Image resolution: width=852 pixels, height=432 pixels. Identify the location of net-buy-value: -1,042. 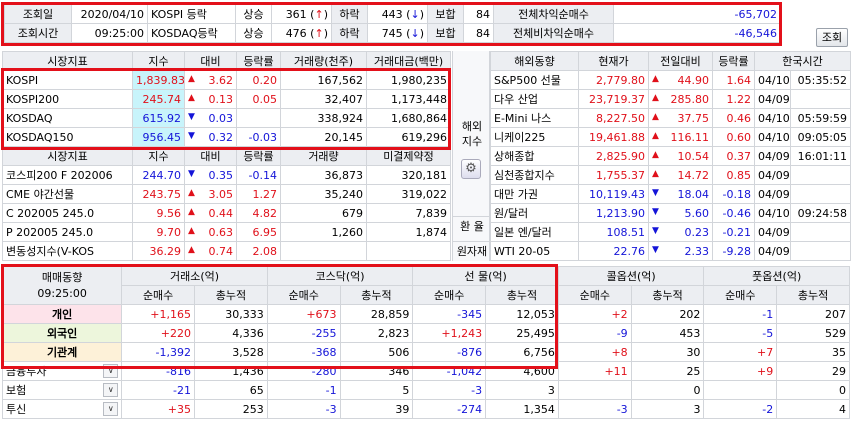
(449, 371).